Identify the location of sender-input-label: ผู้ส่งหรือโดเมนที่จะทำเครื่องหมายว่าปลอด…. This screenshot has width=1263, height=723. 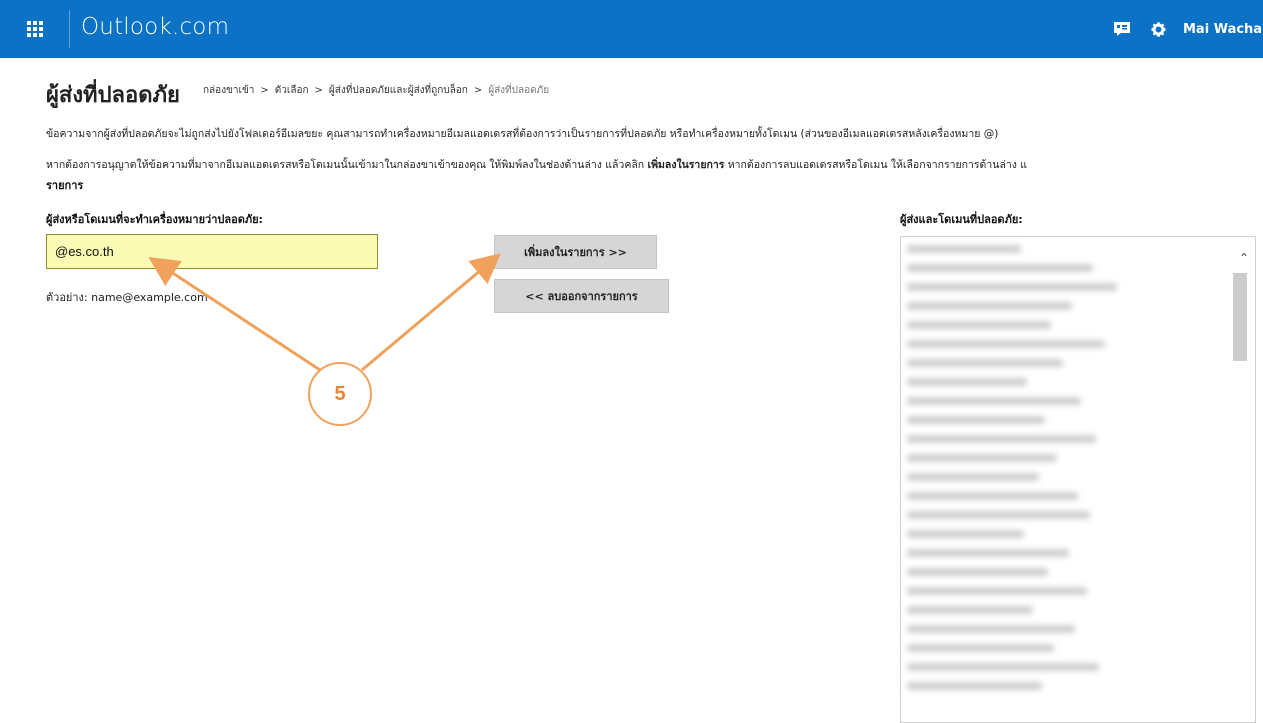
(154, 219).